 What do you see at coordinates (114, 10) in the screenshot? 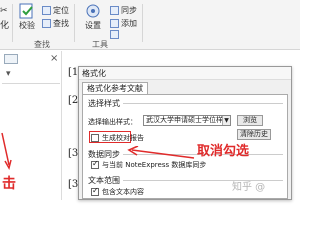
I see `sync-icon` at bounding box center [114, 10].